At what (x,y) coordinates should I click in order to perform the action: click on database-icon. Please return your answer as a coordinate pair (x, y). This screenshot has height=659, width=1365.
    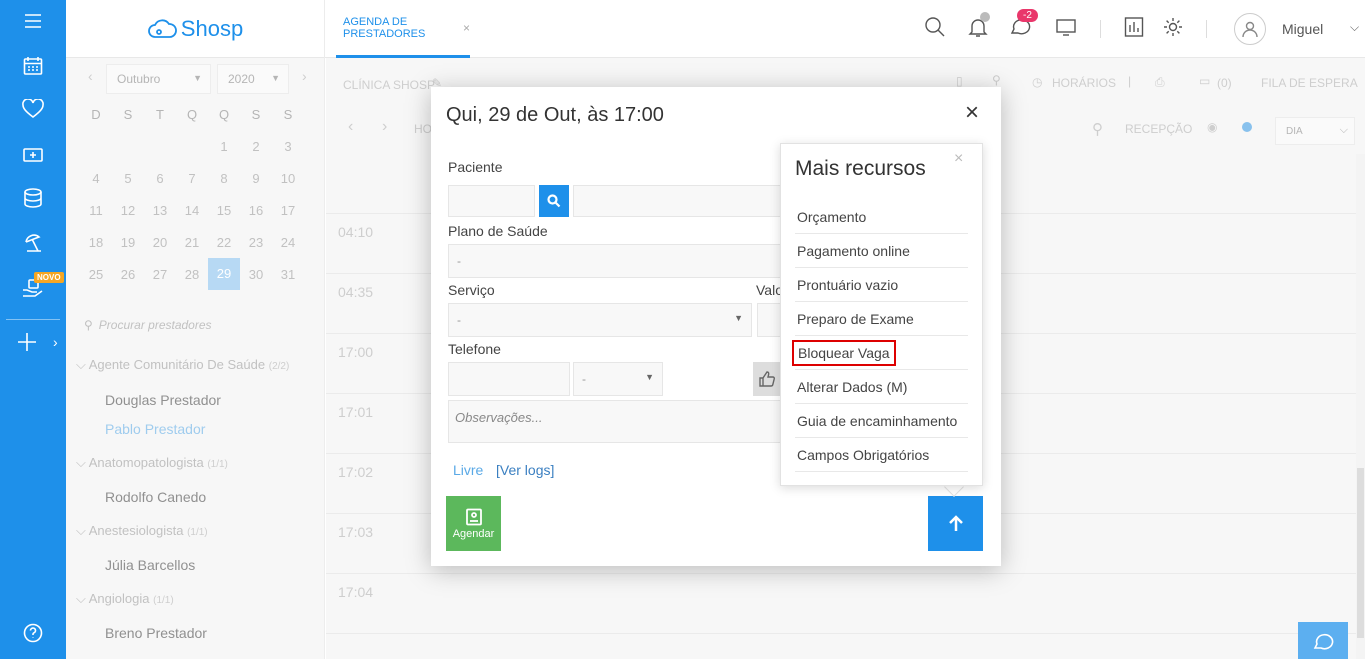
    Looking at the image, I should click on (33, 198).